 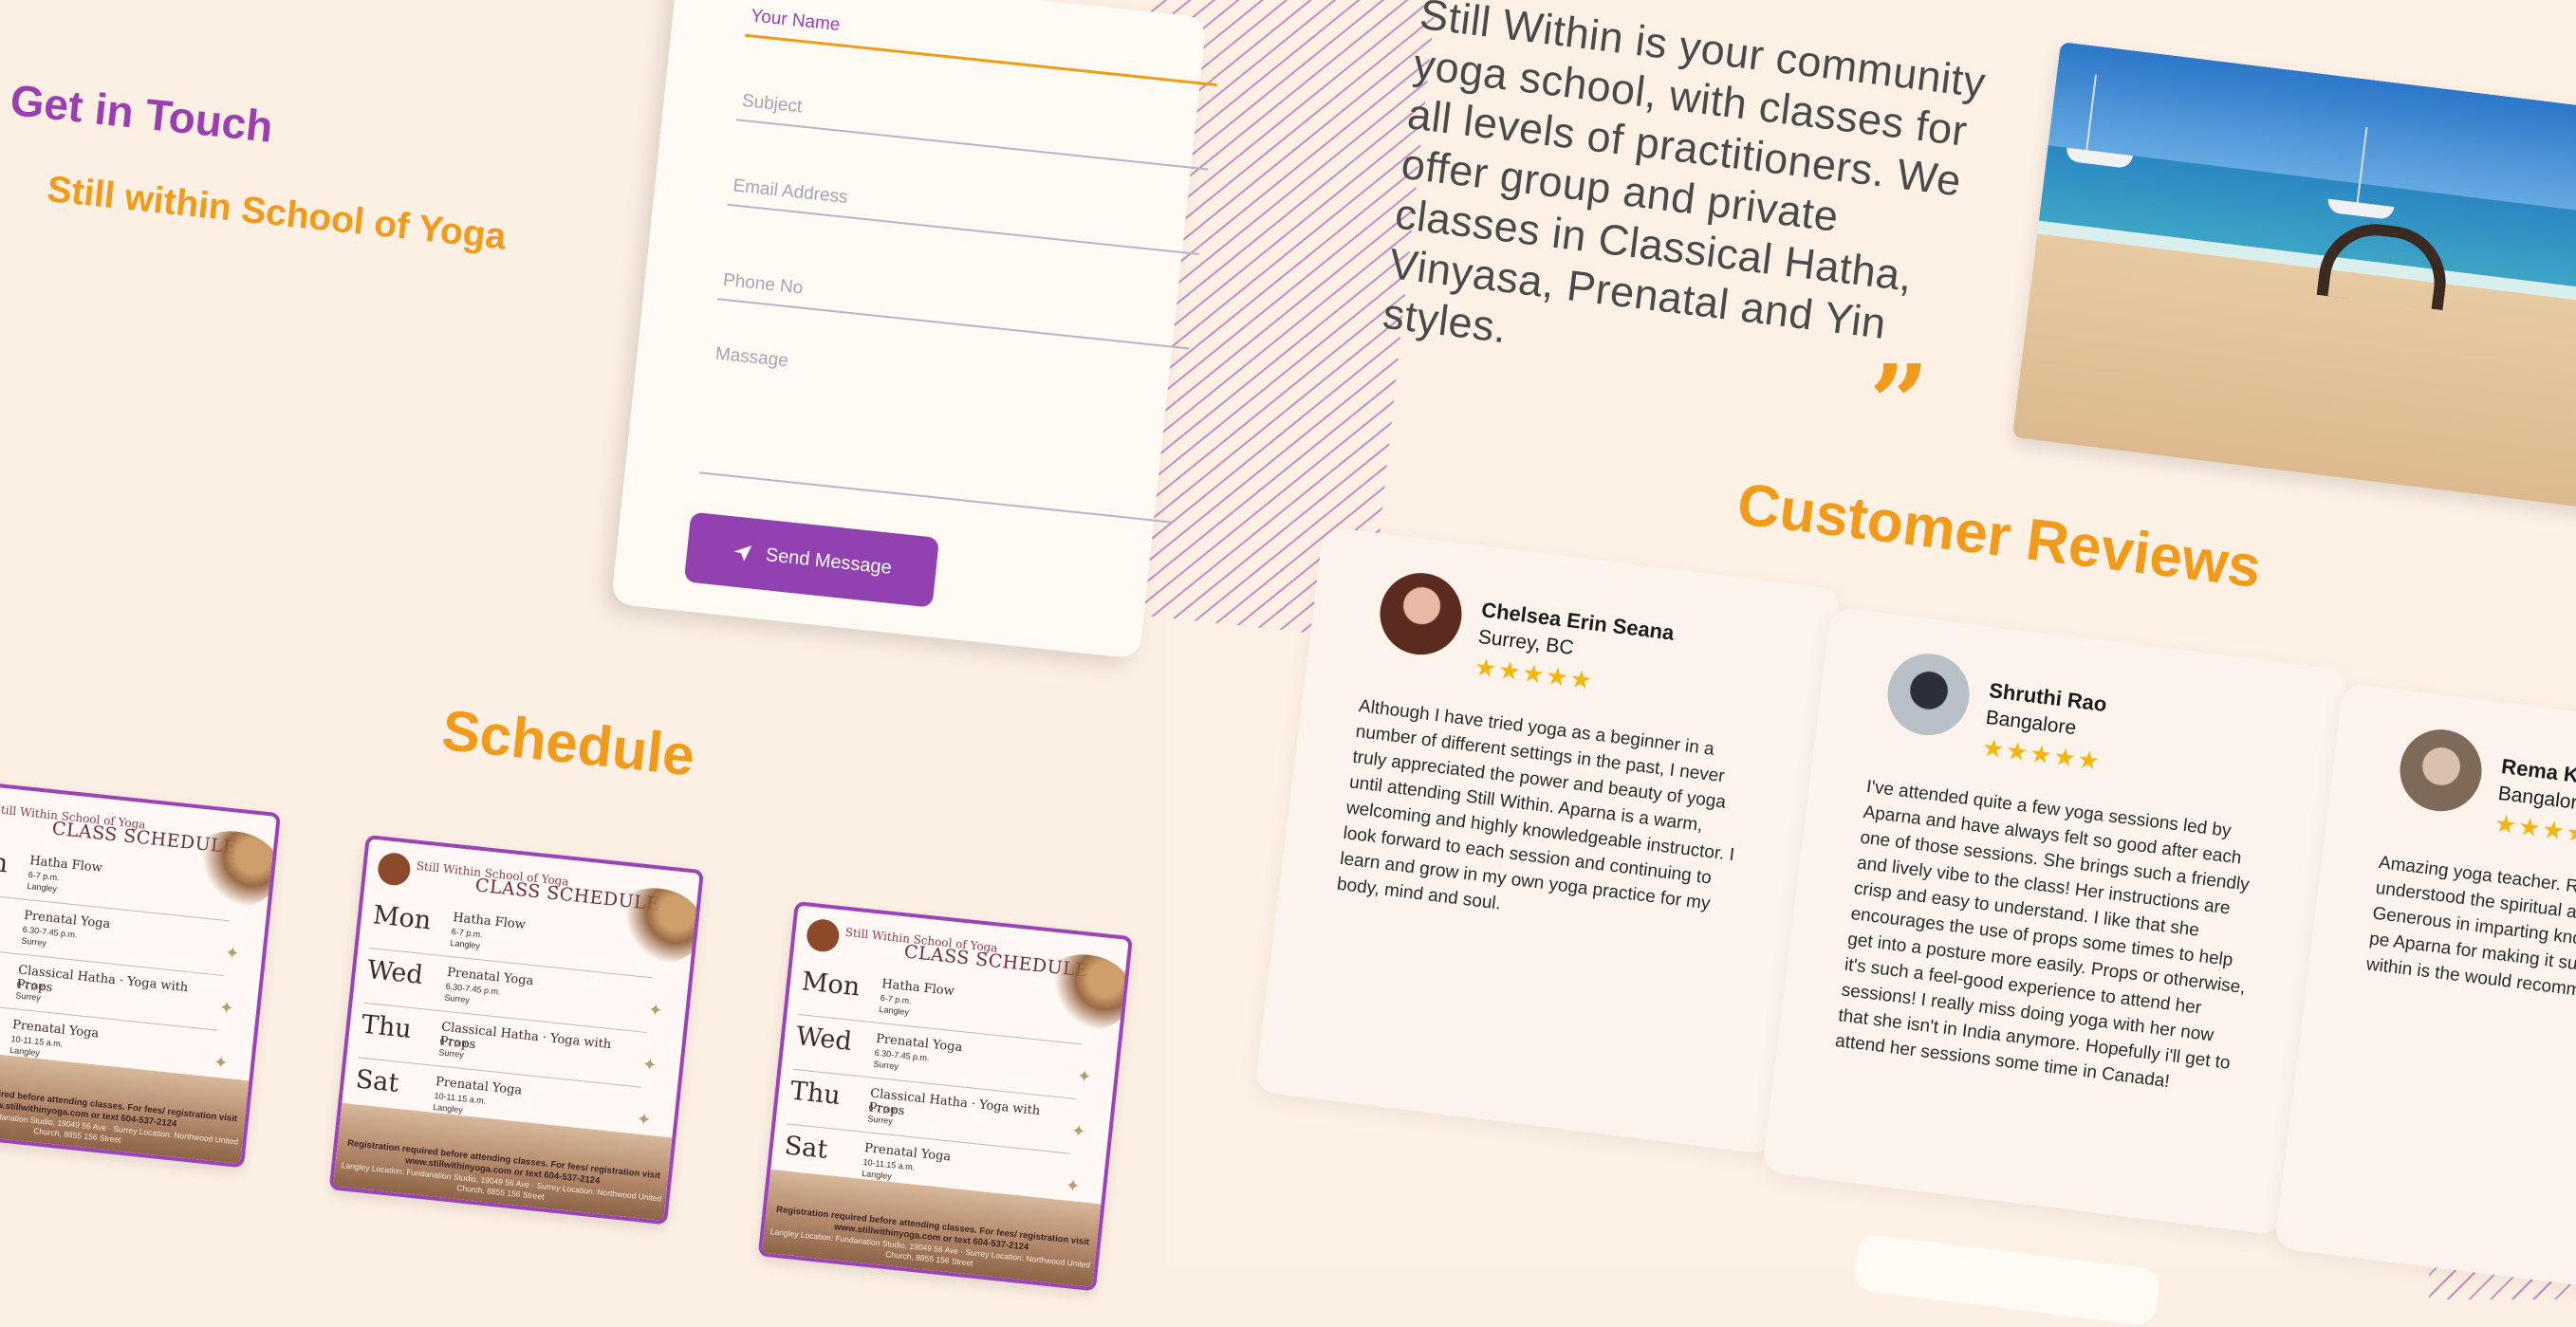 I want to click on phone-field: Phone No, so click(x=955, y=302).